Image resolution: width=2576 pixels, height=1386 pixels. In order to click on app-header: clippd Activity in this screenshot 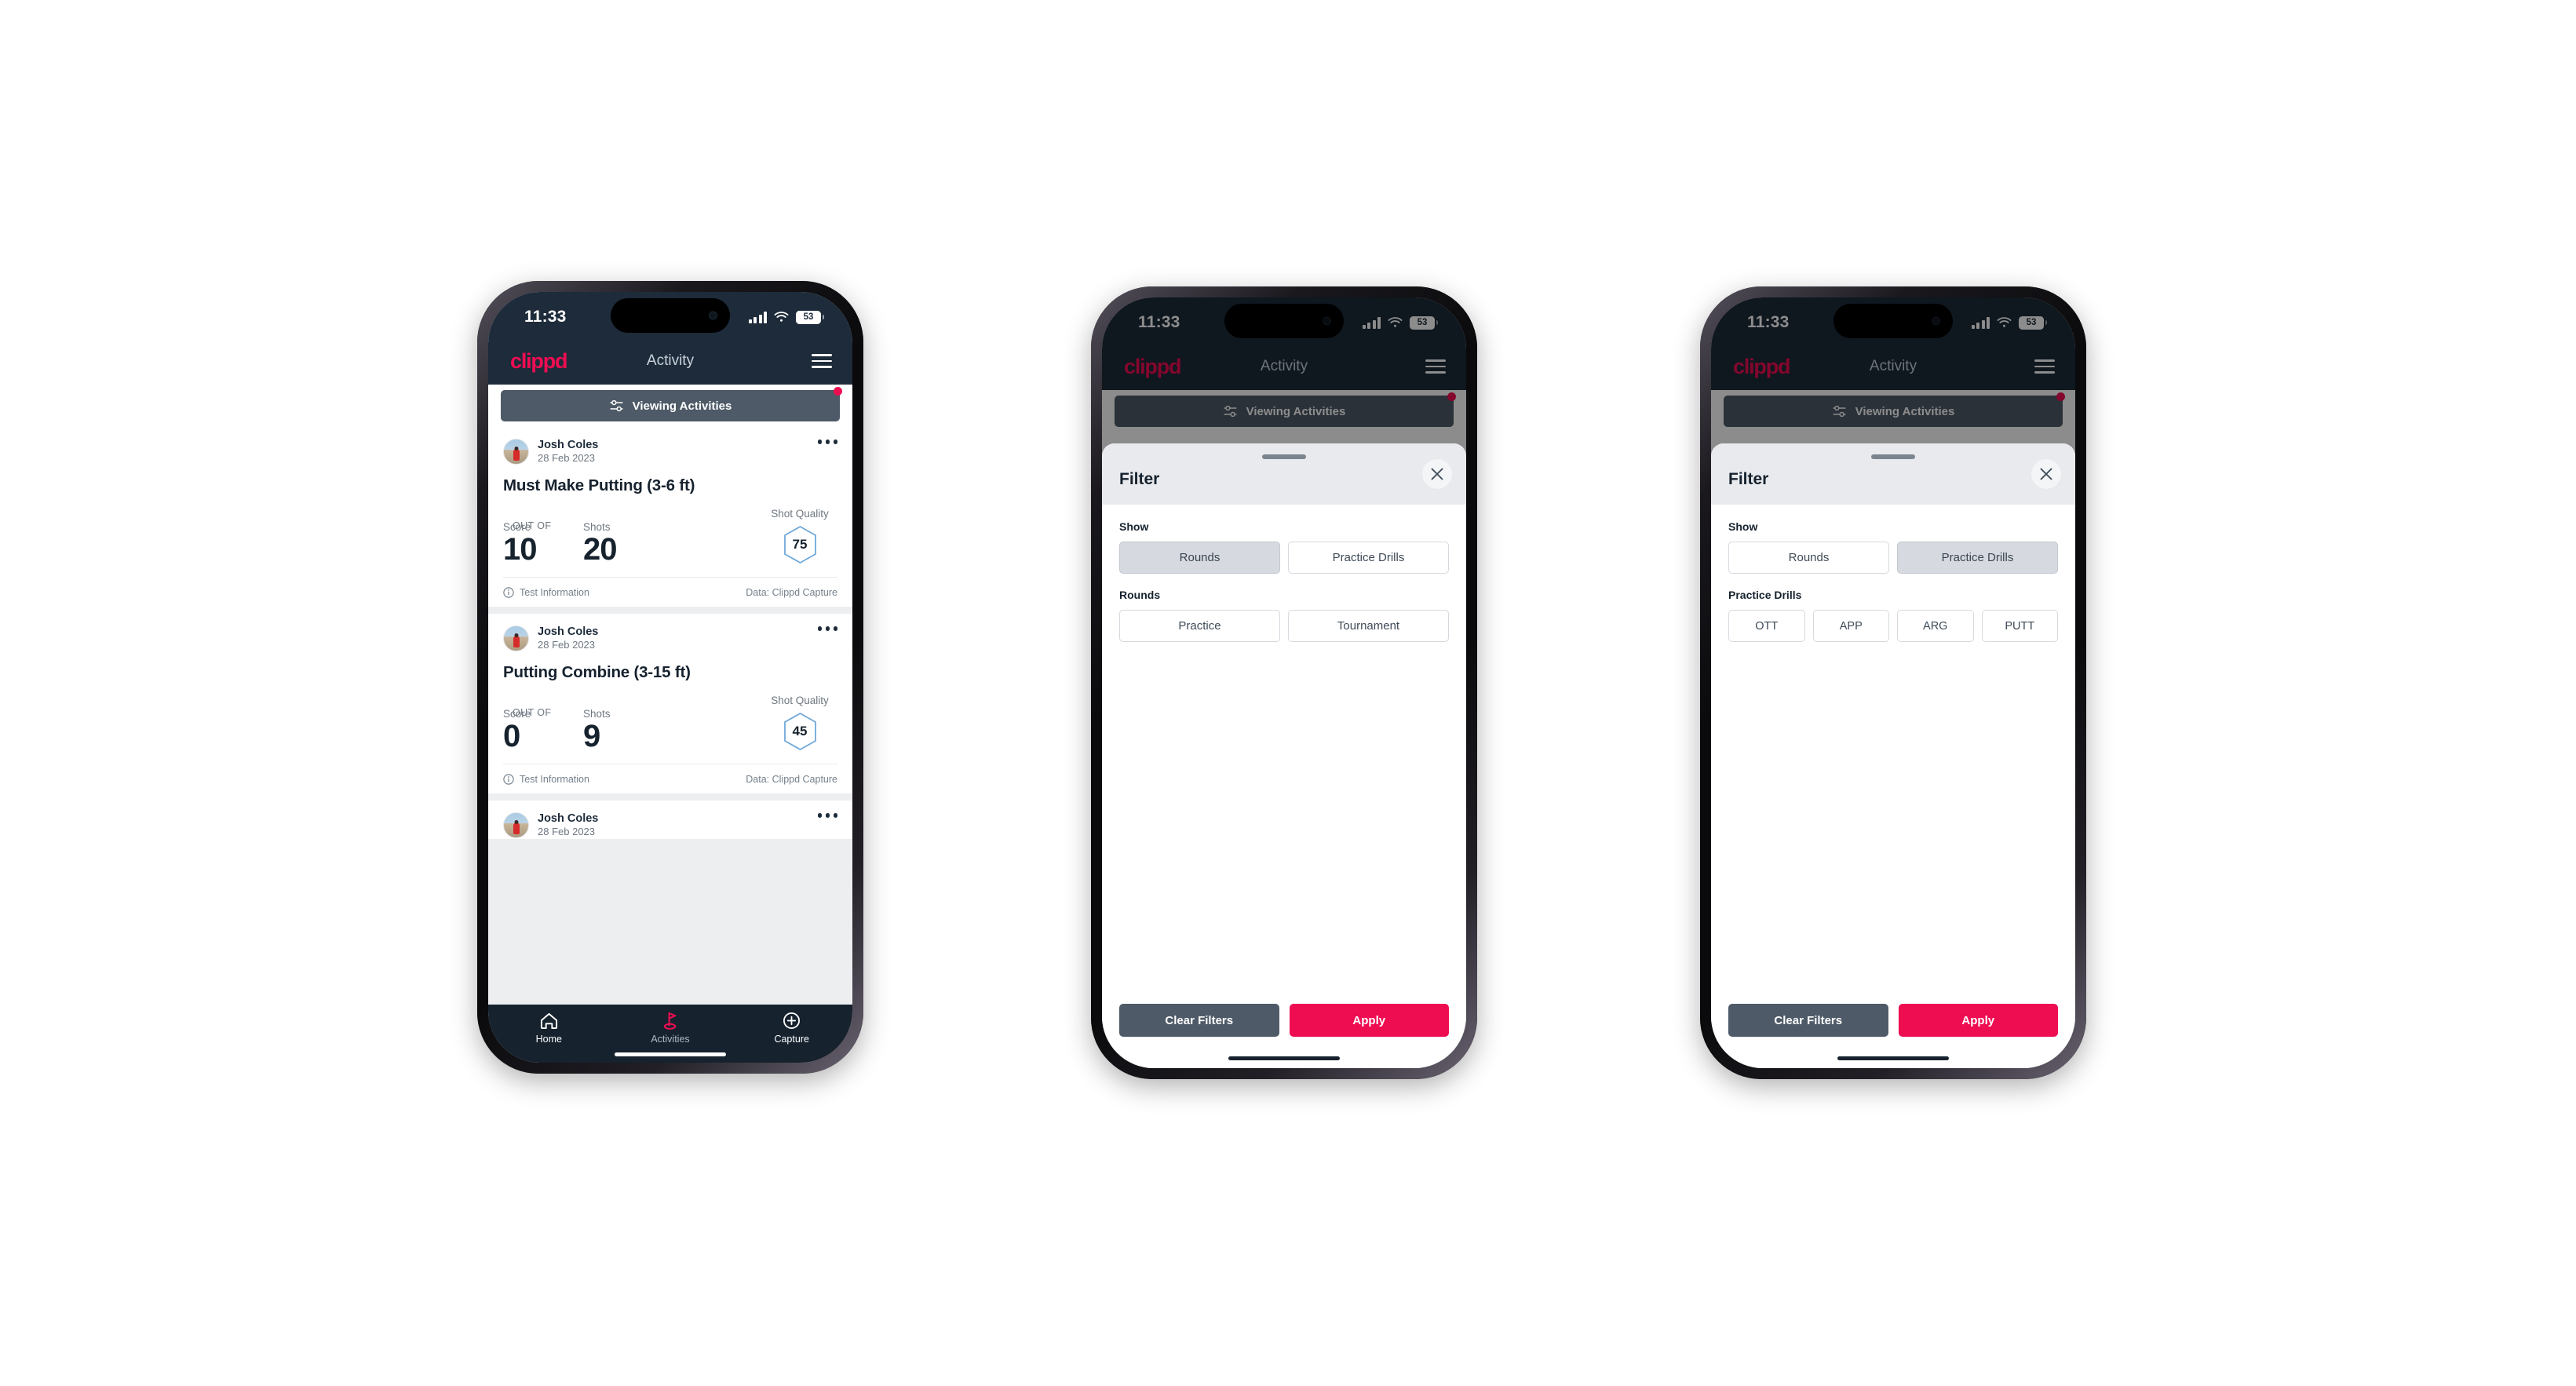, I will do `click(670, 361)`.